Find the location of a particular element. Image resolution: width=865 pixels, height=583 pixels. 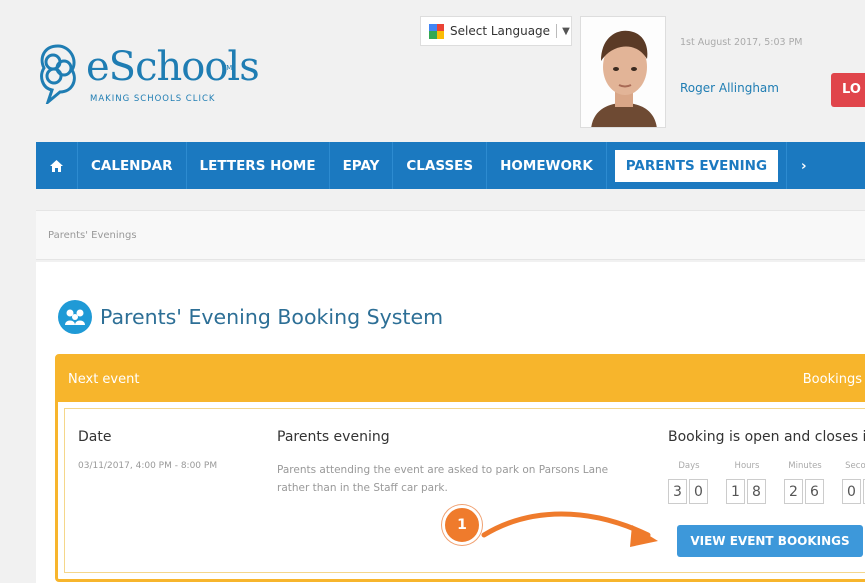

user-datetime: 1st August 2017, 5:03 PM is located at coordinates (741, 42).